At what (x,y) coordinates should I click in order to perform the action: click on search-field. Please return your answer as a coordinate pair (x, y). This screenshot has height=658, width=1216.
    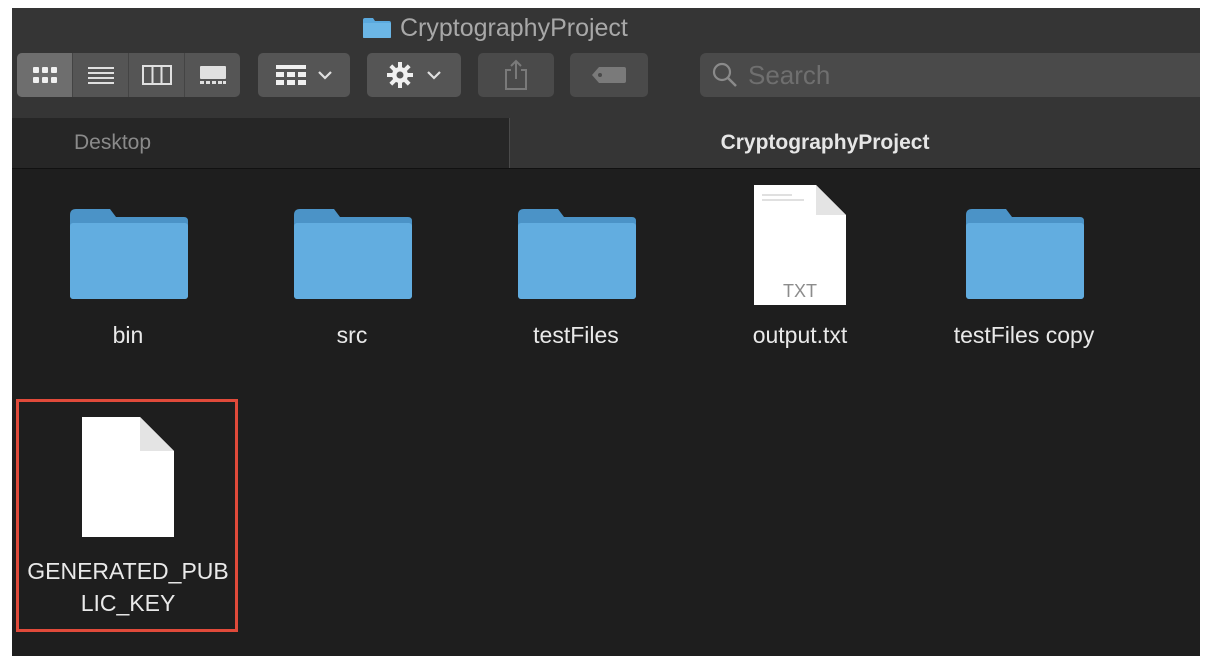
    Looking at the image, I should click on (950, 75).